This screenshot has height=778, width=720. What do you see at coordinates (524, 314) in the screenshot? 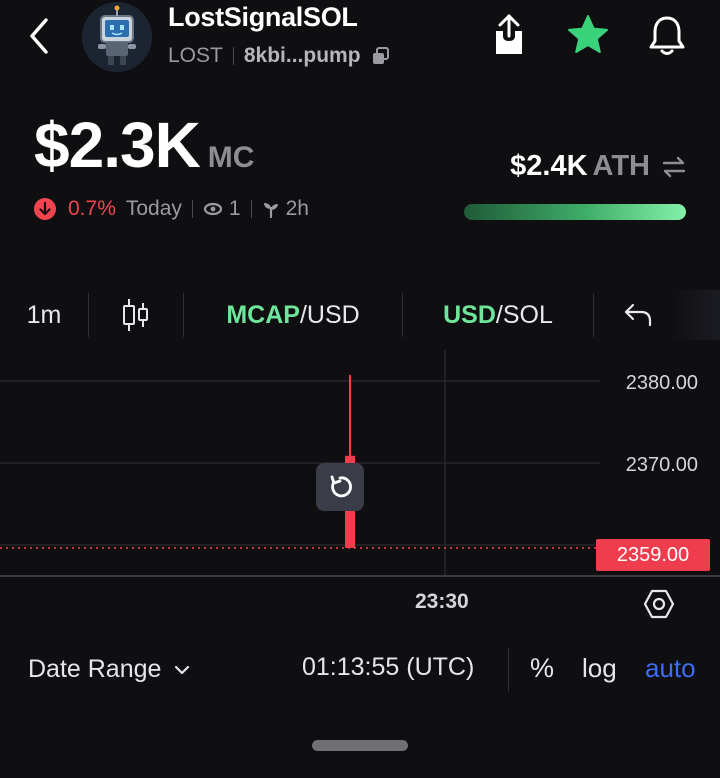
I see `currency-rest: /SOL` at bounding box center [524, 314].